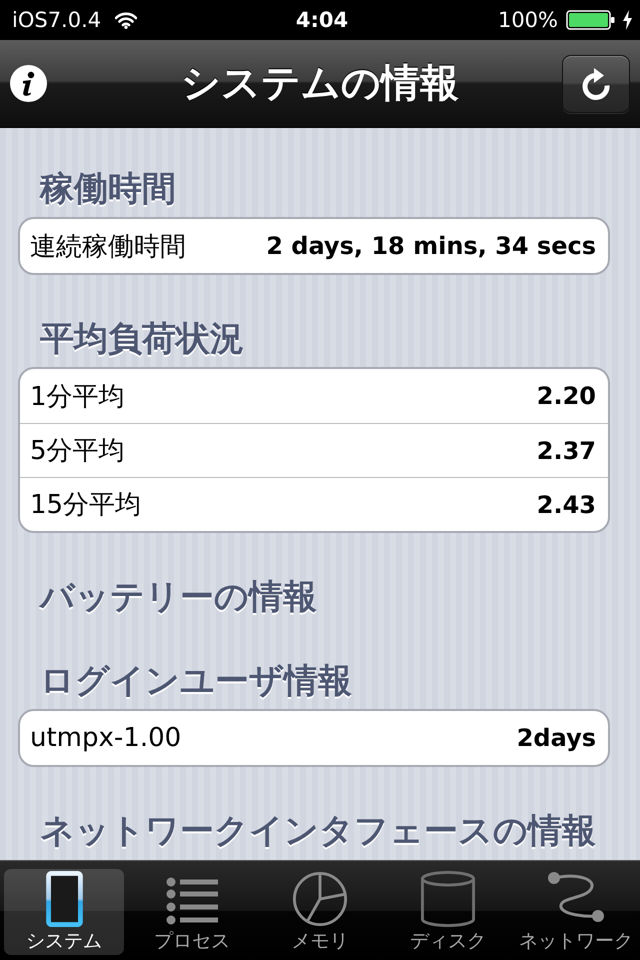  I want to click on cylinder-icon, so click(448, 899).